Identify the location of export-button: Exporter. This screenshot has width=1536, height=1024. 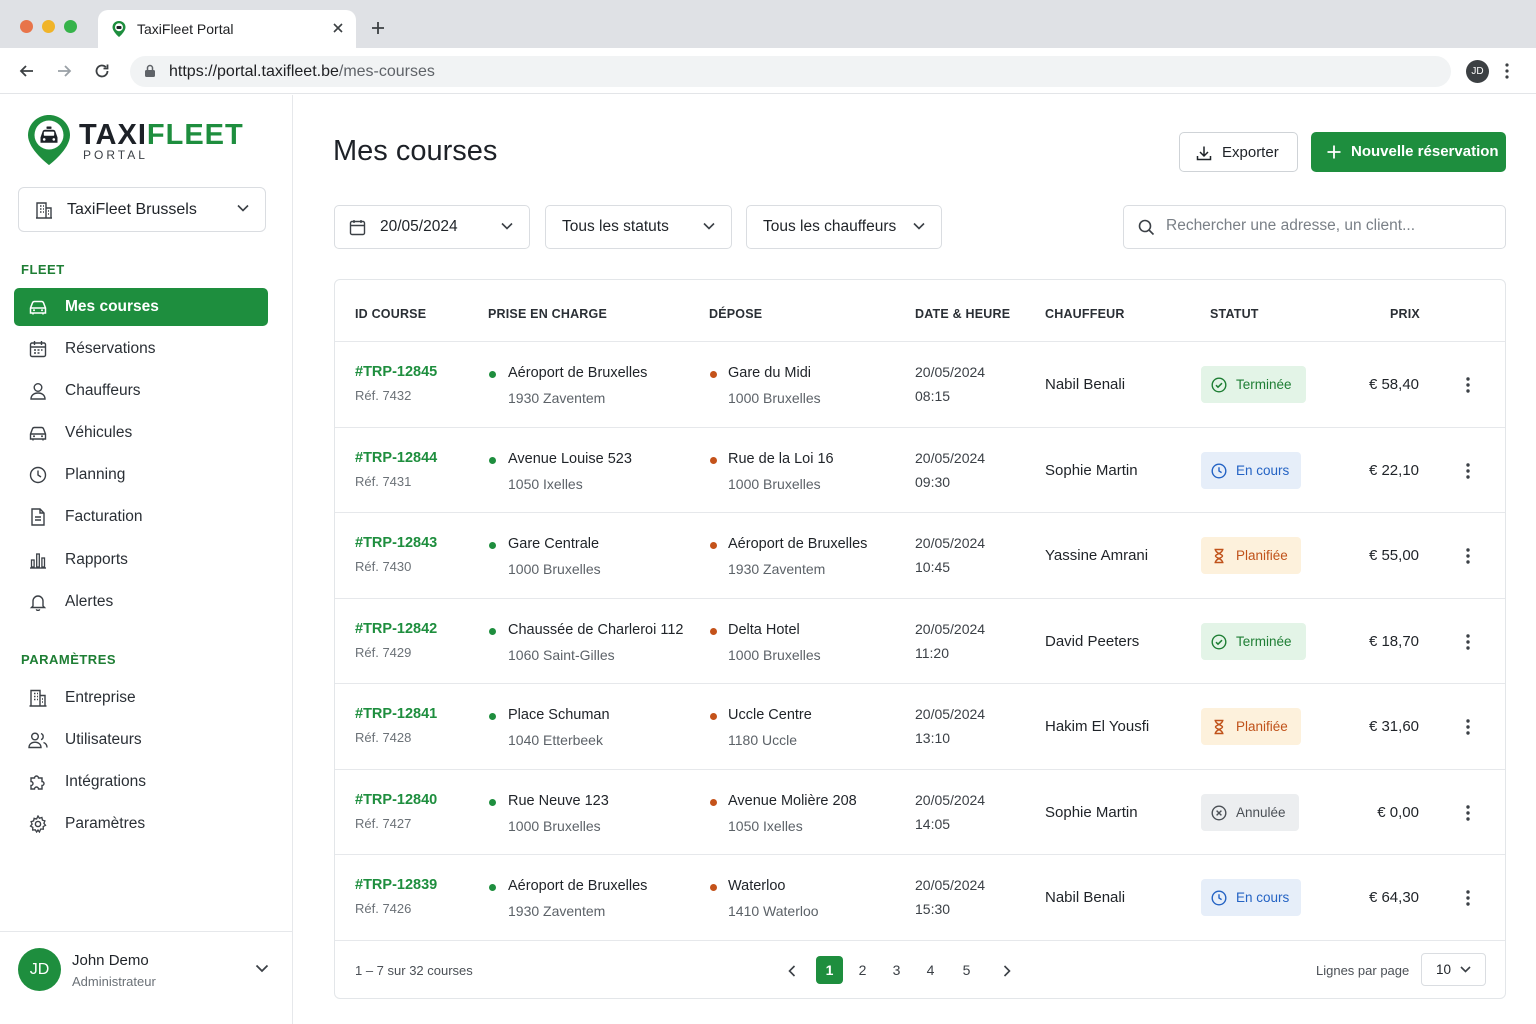
(1238, 152).